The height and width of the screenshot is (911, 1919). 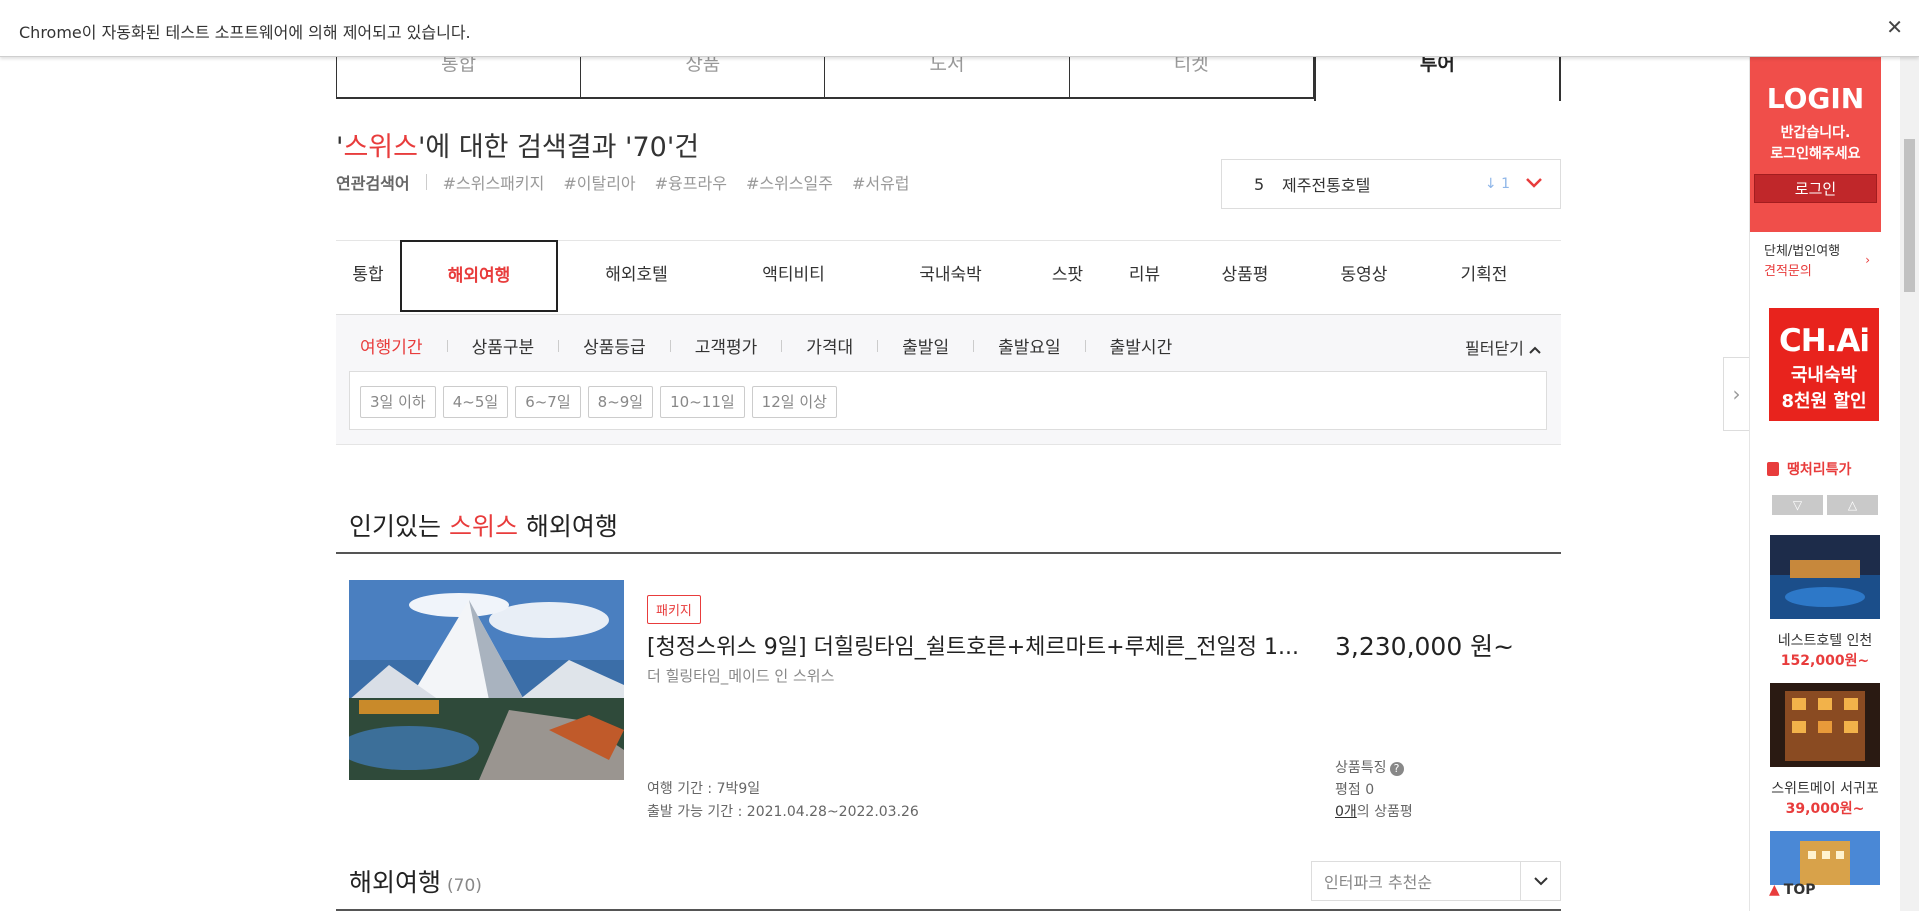 I want to click on related-tag: #이탈리아, so click(x=599, y=182).